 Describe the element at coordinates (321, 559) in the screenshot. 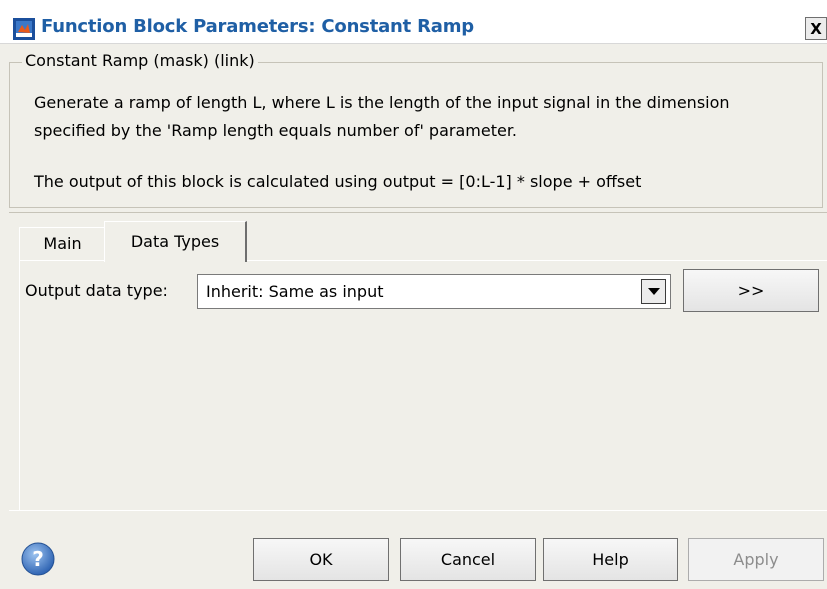

I see `ok-button: OK` at that location.